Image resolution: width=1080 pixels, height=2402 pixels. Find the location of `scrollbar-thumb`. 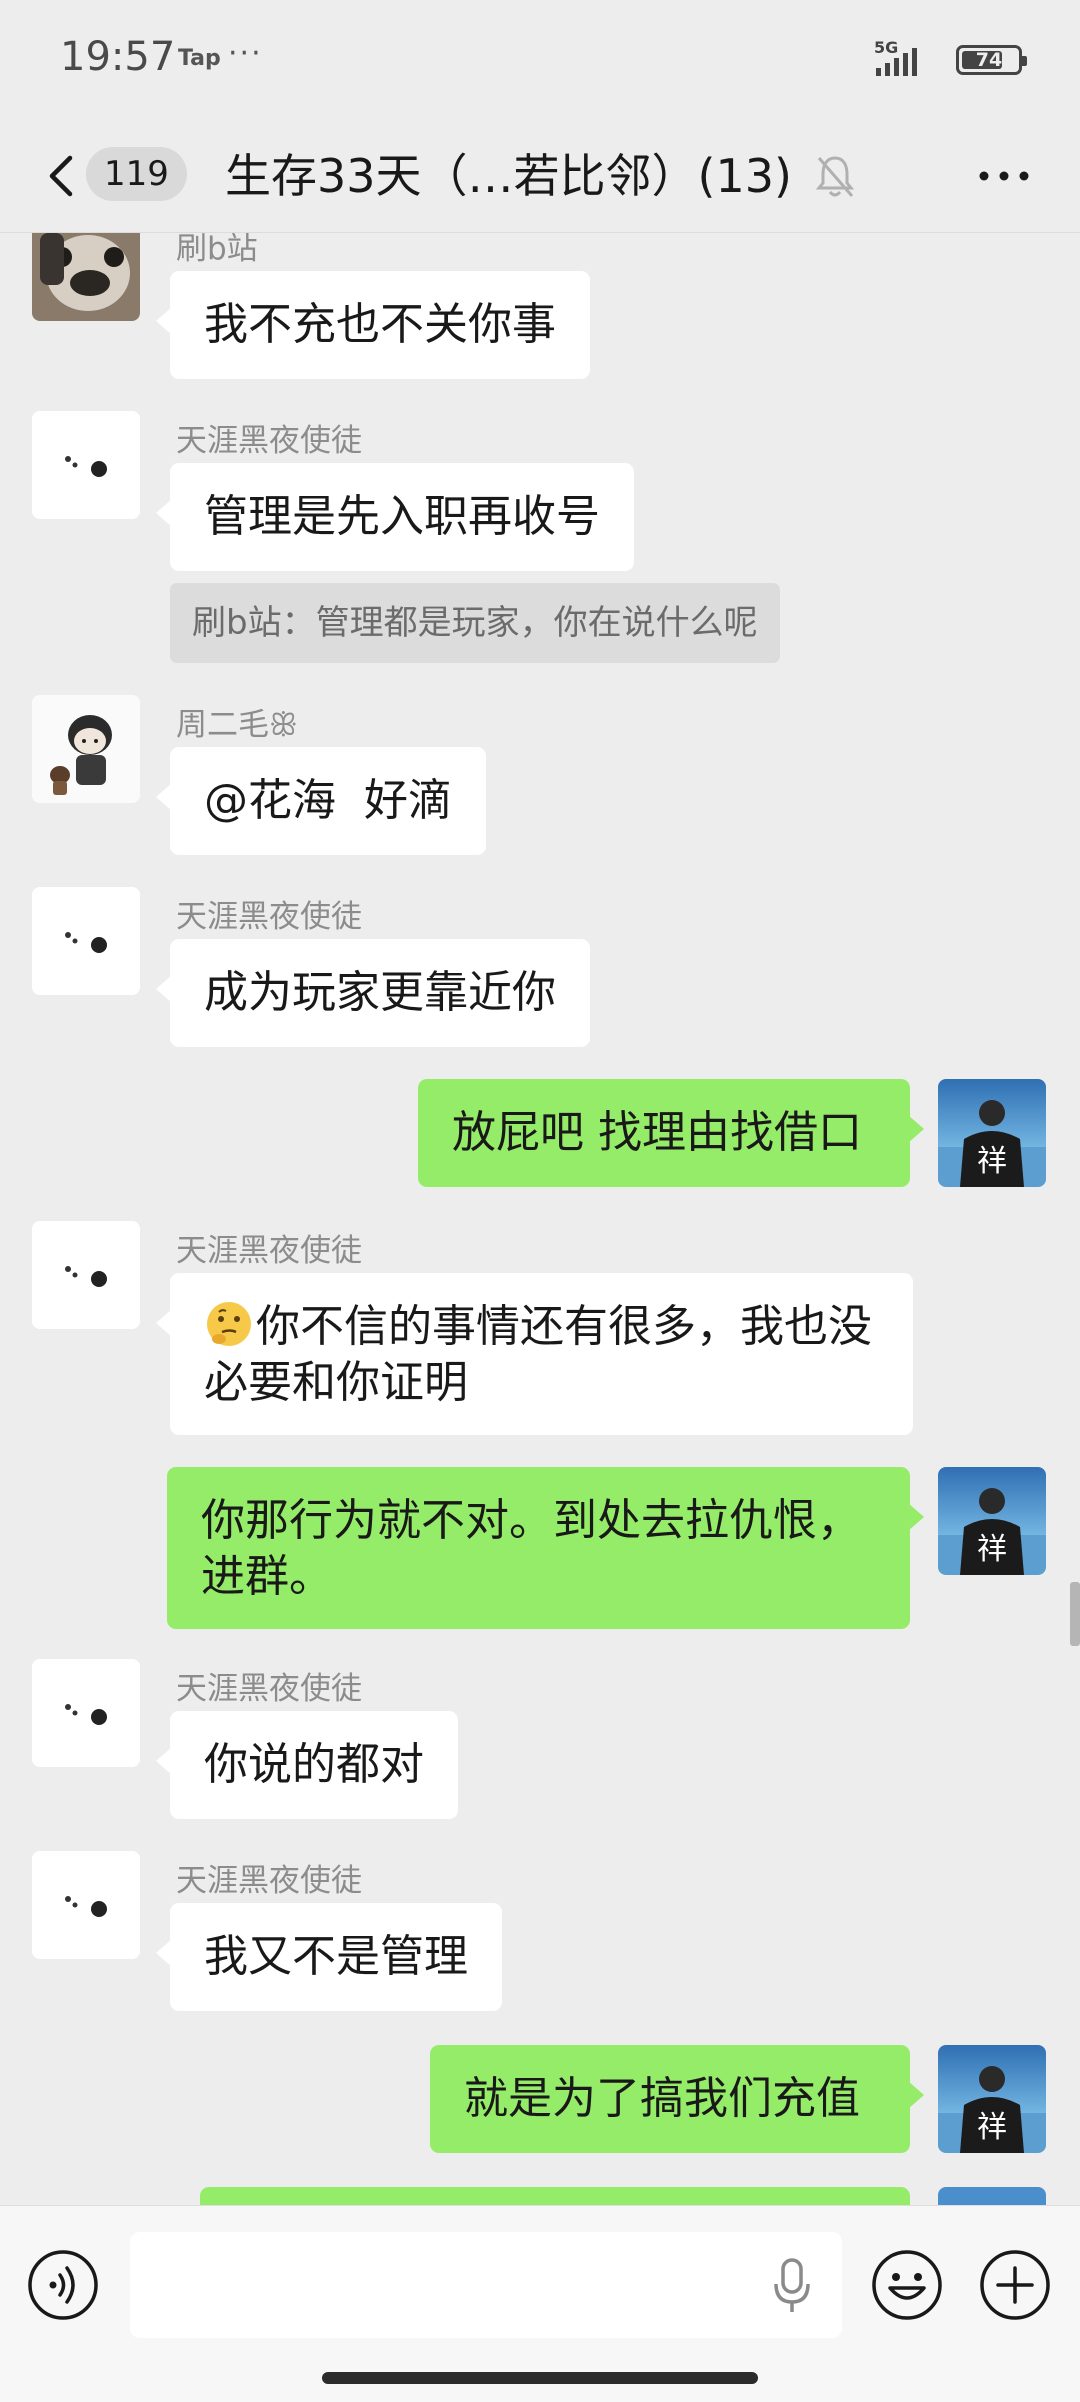

scrollbar-thumb is located at coordinates (1075, 1614).